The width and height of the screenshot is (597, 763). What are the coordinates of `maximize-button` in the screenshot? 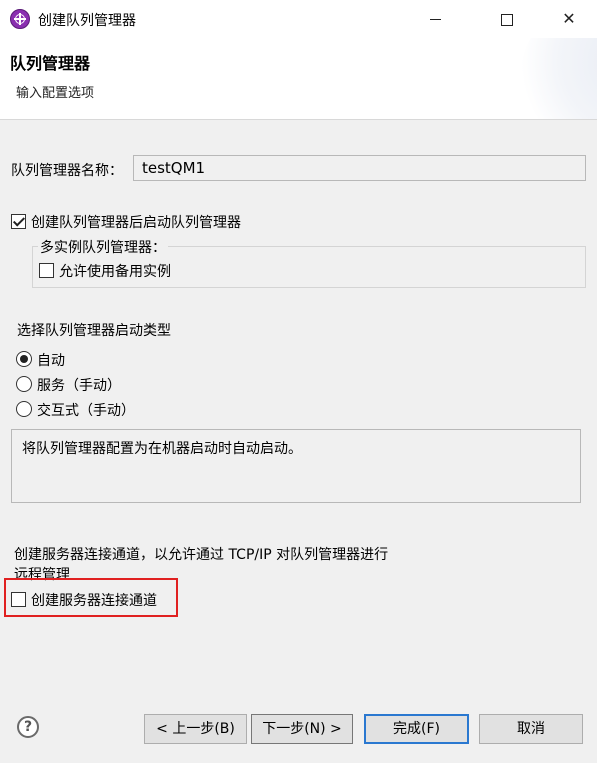 It's located at (507, 19).